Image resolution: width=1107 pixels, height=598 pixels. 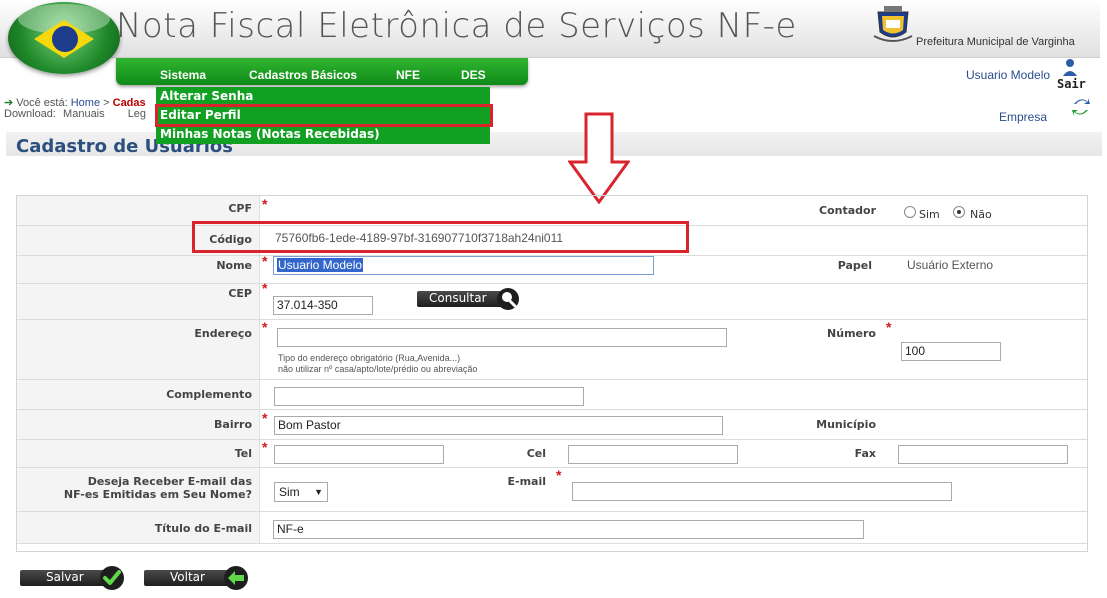 I want to click on app-title: Nota Fiscal Eletrônica de Serviços NF-e, so click(x=456, y=26).